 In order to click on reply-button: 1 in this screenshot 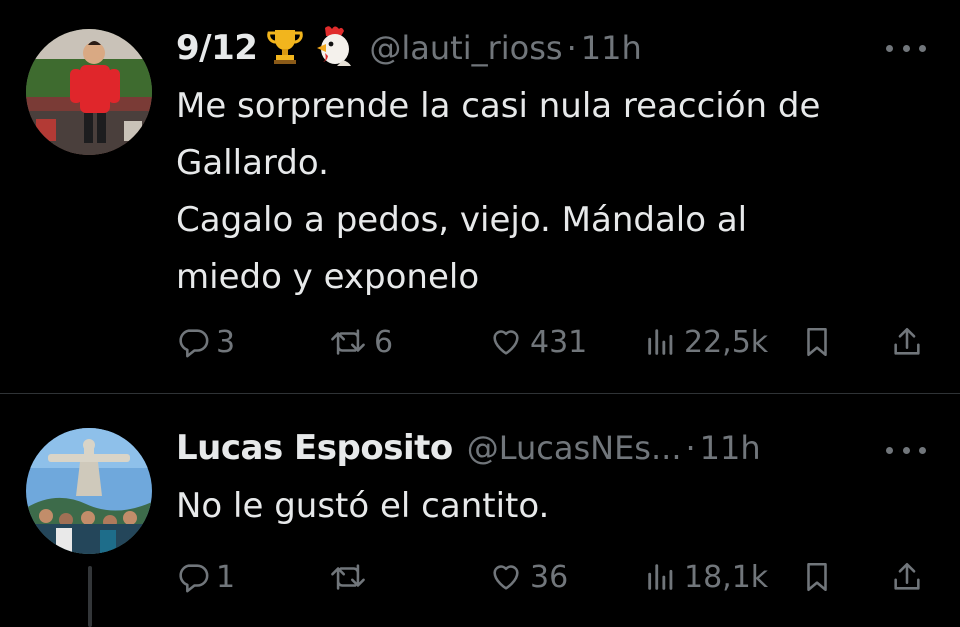, I will do `click(205, 577)`.